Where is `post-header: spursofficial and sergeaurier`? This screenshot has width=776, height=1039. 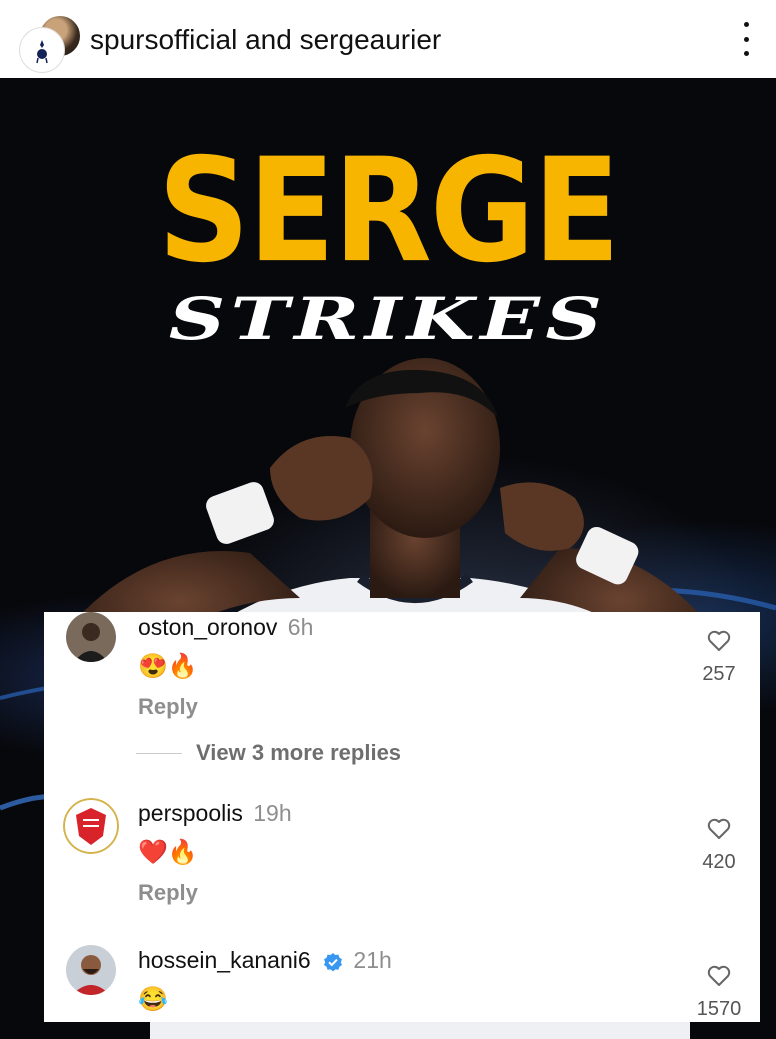 post-header: spursofficial and sergeaurier is located at coordinates (388, 39).